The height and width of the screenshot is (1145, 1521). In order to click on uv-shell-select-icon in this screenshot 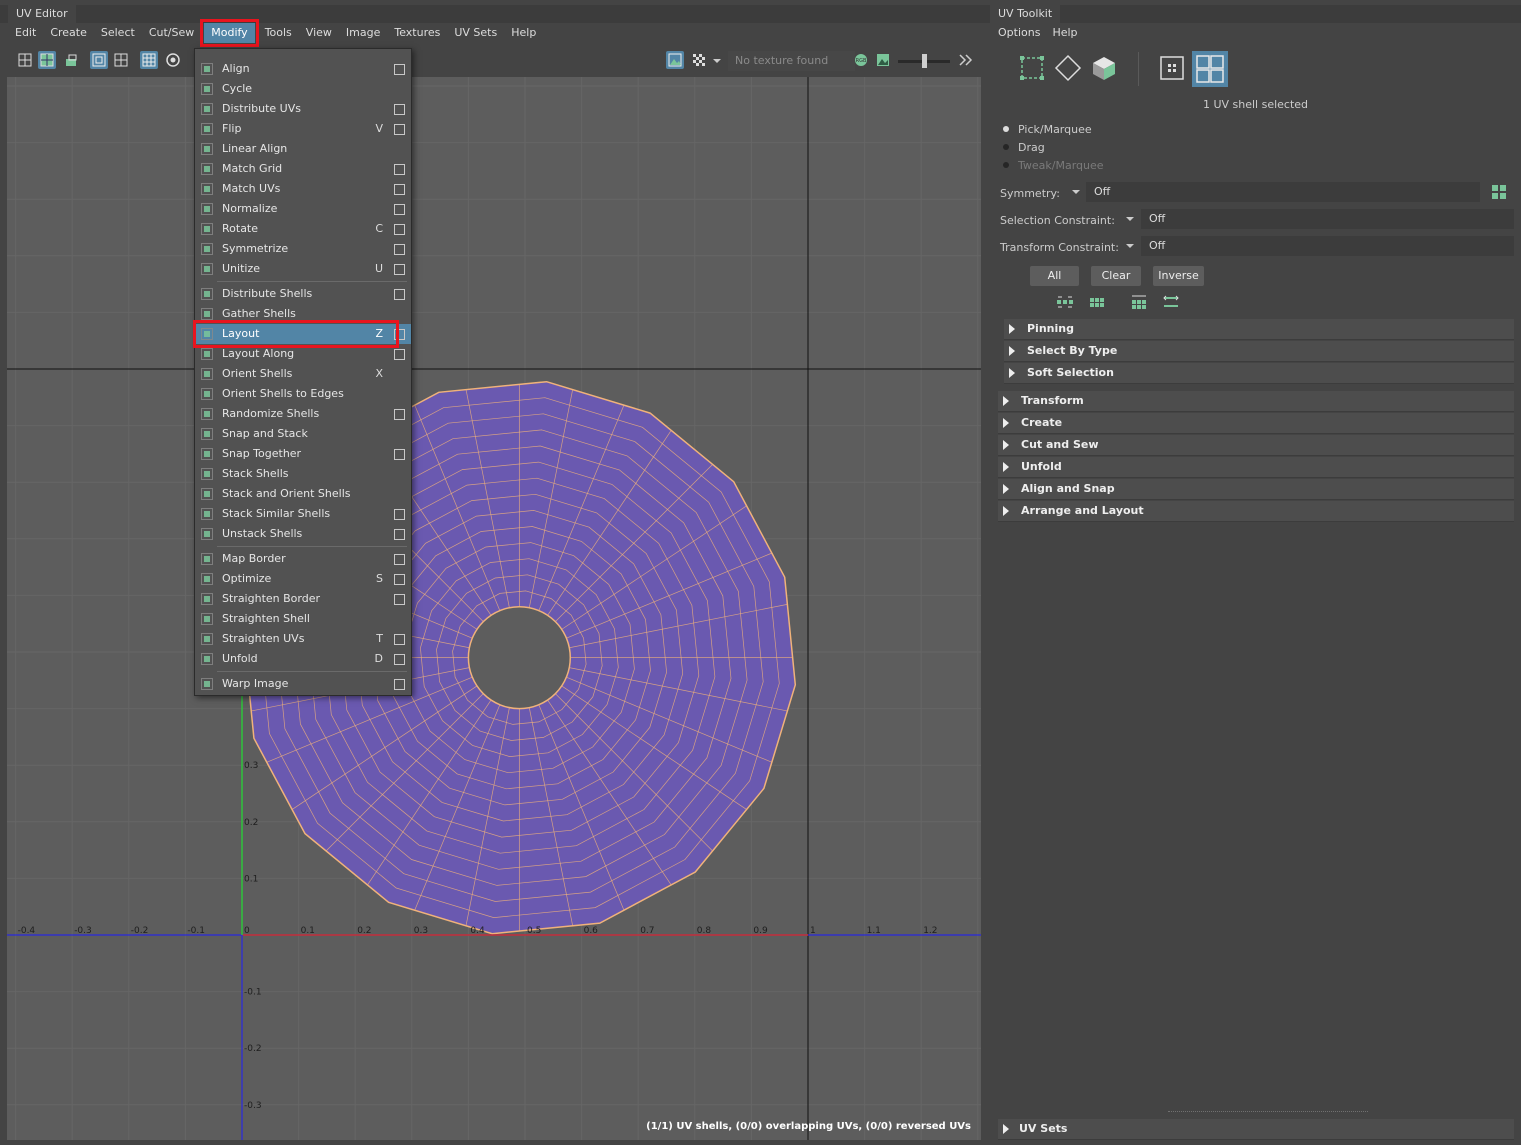, I will do `click(1210, 69)`.